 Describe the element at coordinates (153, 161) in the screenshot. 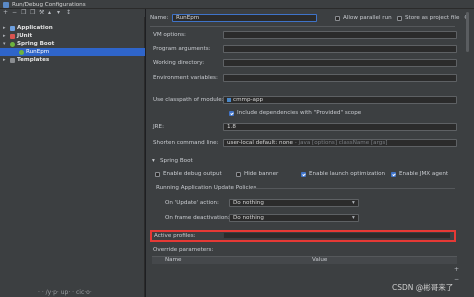

I see `spring-boot-section-arrow-icon: ▾` at that location.